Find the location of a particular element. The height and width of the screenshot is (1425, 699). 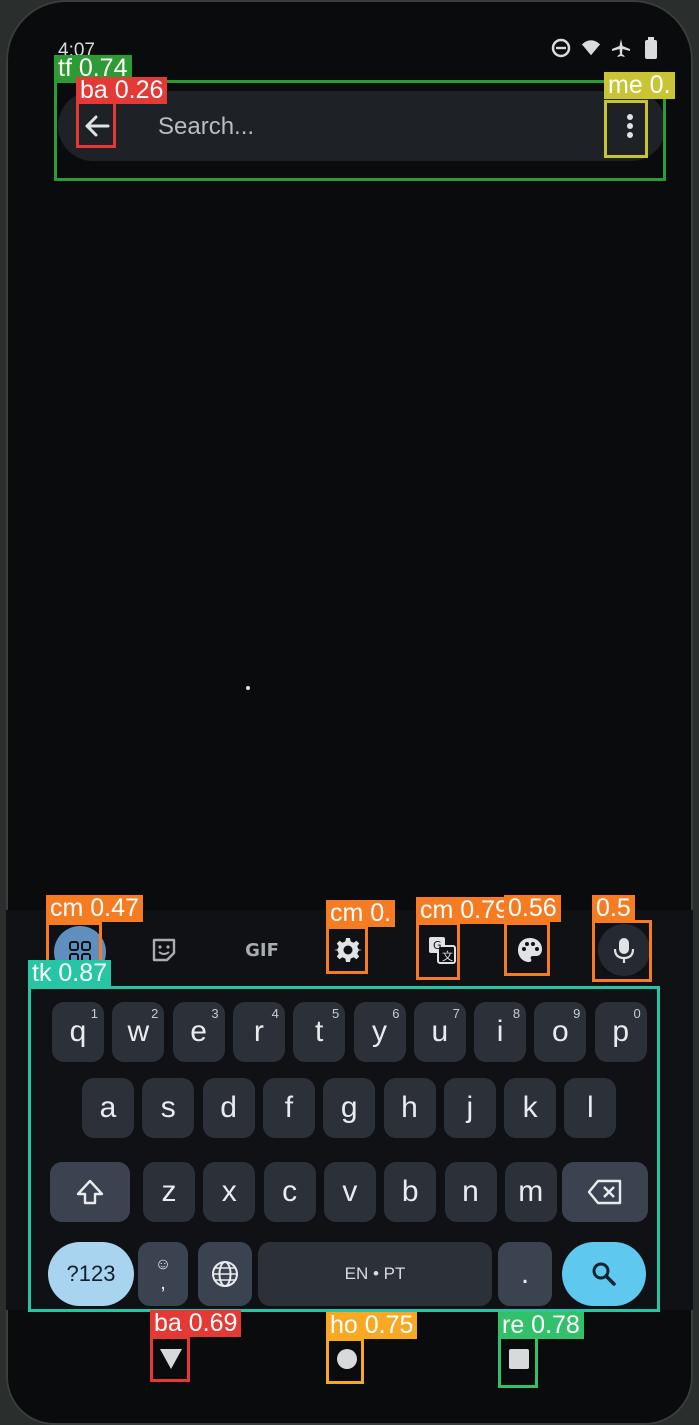

detection-label: re 0.78 is located at coordinates (541, 1325).